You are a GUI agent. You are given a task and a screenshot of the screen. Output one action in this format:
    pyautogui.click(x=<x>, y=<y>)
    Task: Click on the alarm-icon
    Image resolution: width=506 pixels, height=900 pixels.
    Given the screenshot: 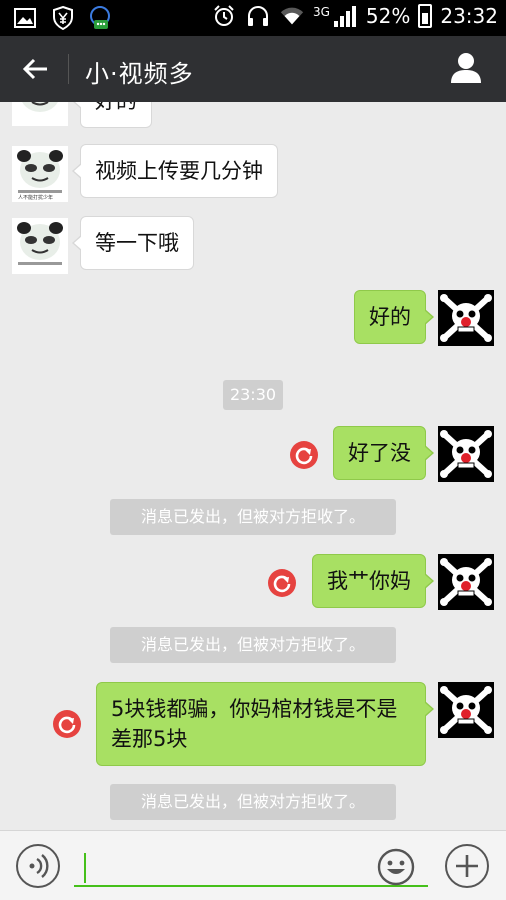 What is the action you would take?
    pyautogui.click(x=224, y=16)
    